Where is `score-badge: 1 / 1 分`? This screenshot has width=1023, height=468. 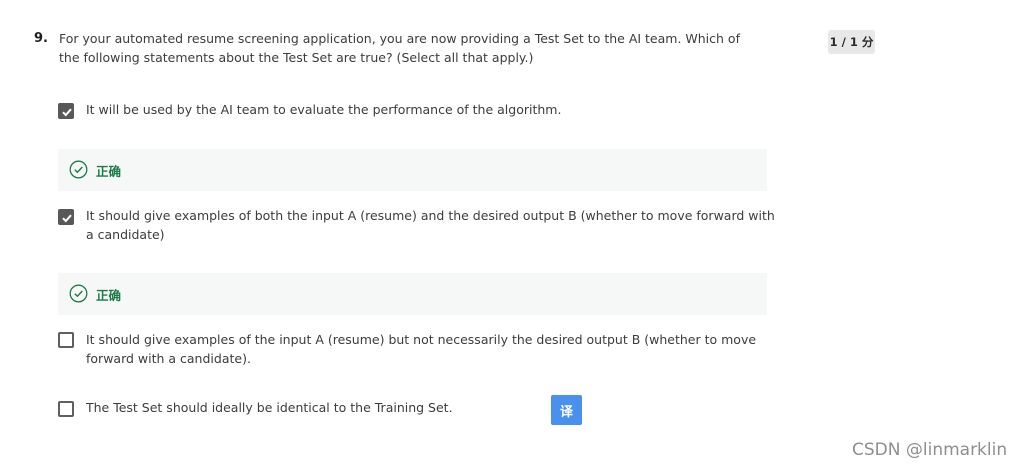
score-badge: 1 / 1 分 is located at coordinates (851, 42).